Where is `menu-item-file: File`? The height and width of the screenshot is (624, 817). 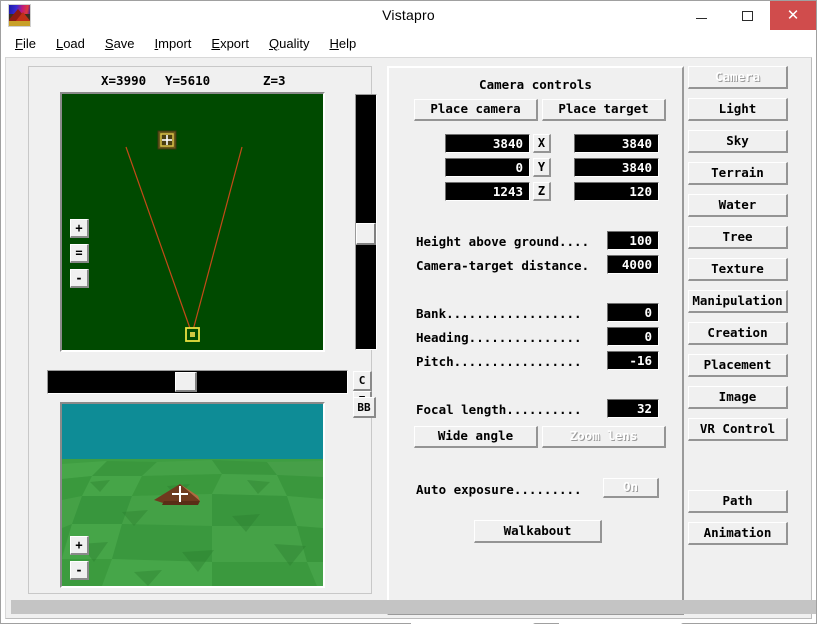
menu-item-file: File is located at coordinates (31, 43).